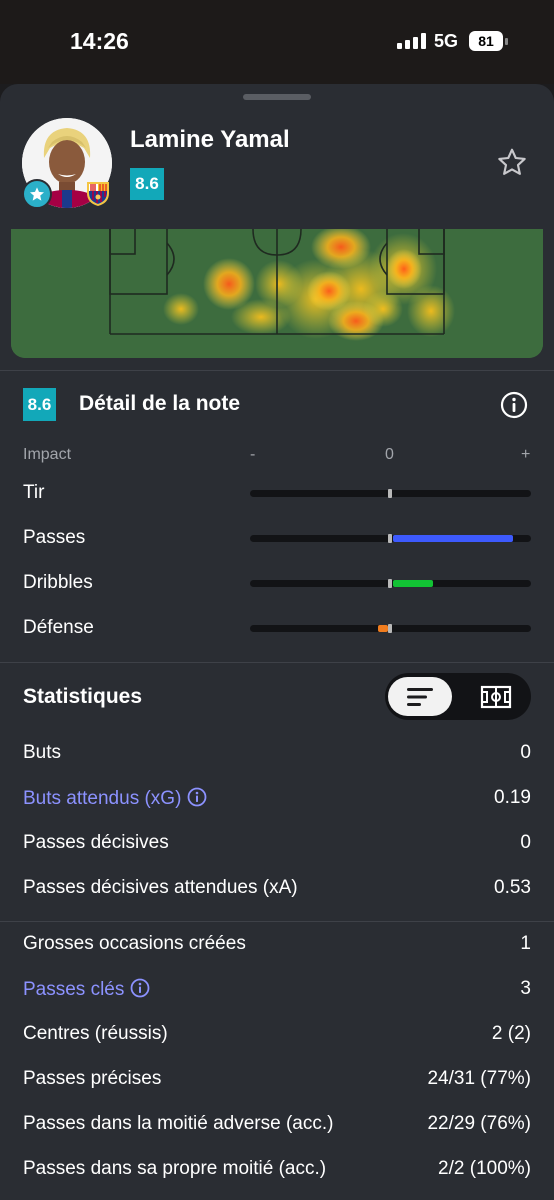 The height and width of the screenshot is (1200, 554). I want to click on stat-label: Buts attendus (xG), so click(115, 798).